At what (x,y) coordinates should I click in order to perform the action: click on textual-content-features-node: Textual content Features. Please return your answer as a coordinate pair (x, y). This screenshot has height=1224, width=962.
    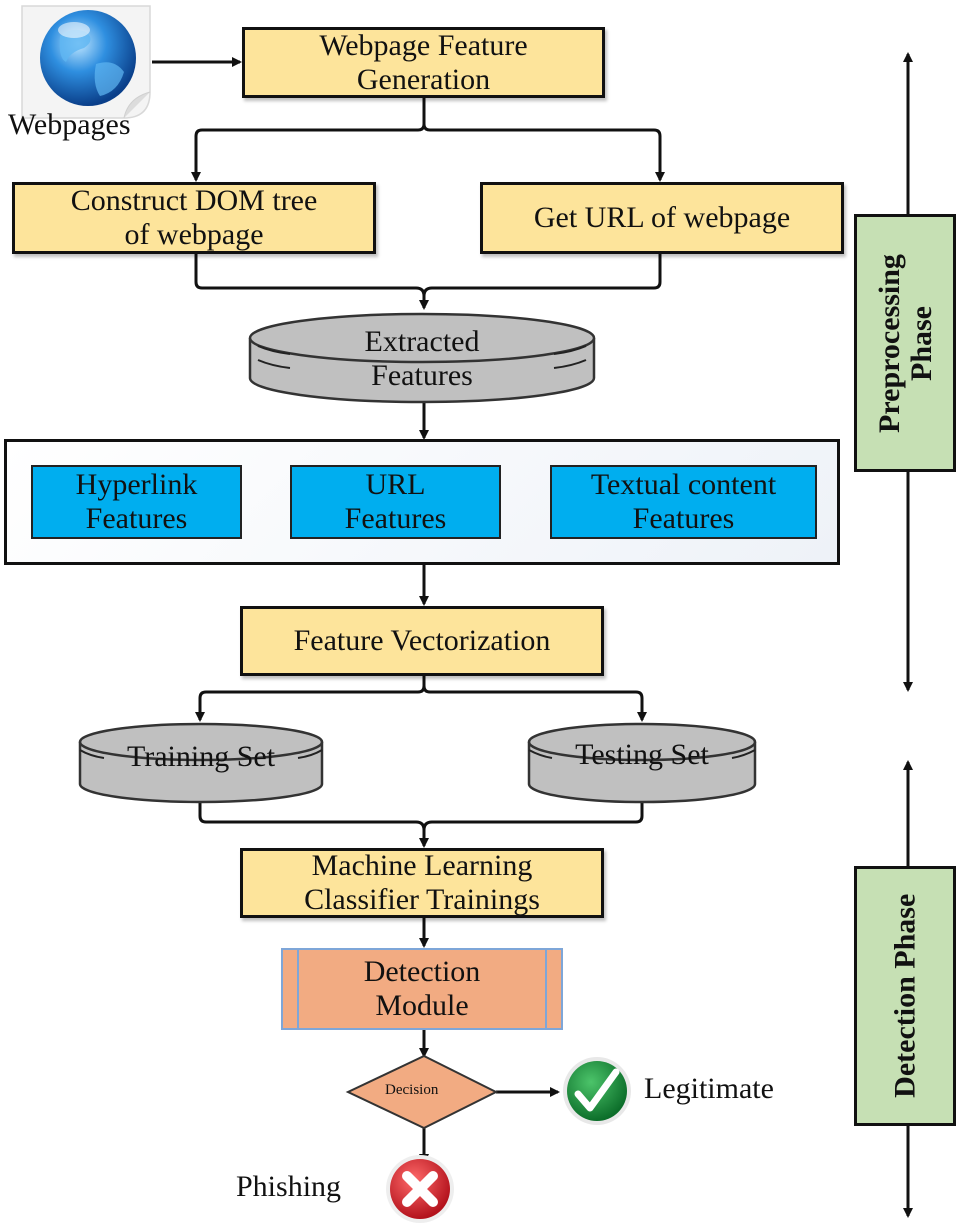
    Looking at the image, I should click on (683, 502).